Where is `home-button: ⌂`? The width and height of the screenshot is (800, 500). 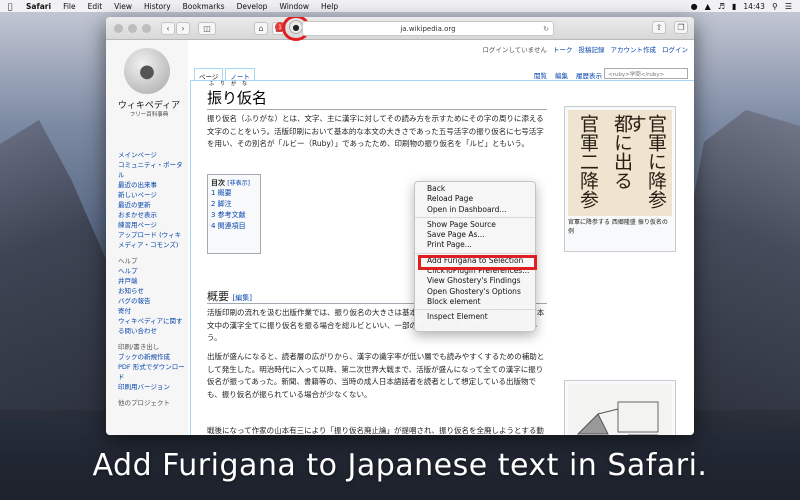 home-button: ⌂ is located at coordinates (261, 28).